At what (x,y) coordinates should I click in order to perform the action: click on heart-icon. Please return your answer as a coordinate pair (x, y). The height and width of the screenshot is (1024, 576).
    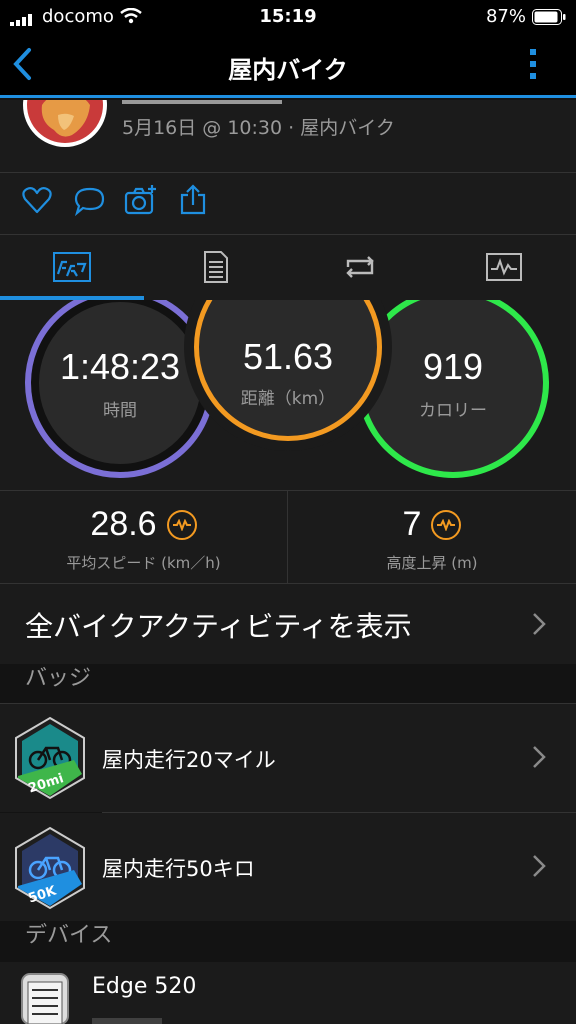
    Looking at the image, I should click on (37, 200).